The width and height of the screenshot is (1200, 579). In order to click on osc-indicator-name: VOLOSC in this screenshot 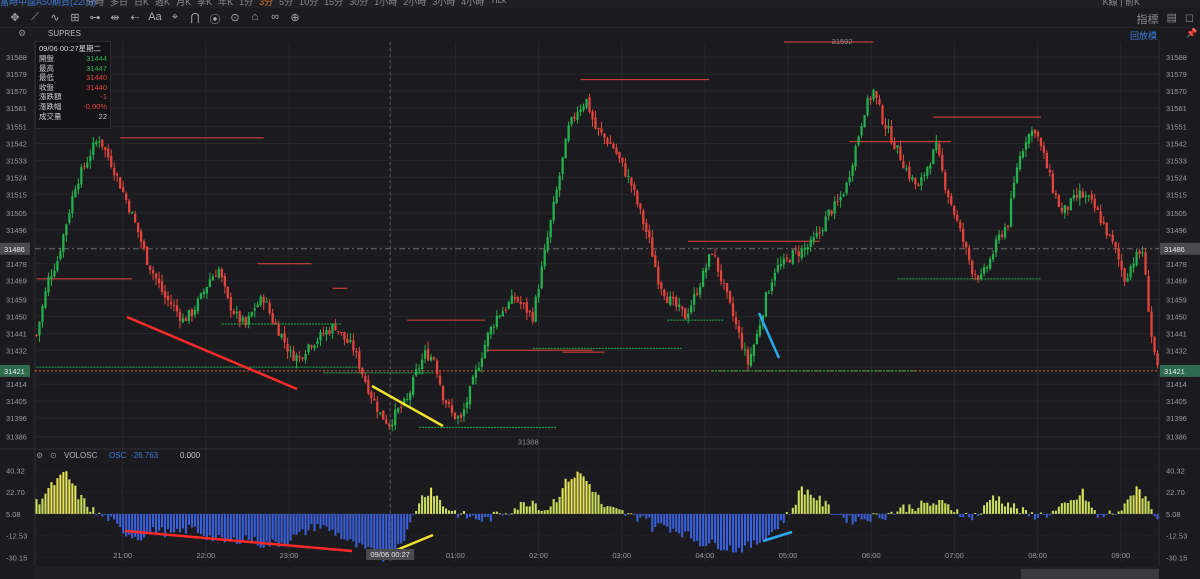, I will do `click(80, 455)`.